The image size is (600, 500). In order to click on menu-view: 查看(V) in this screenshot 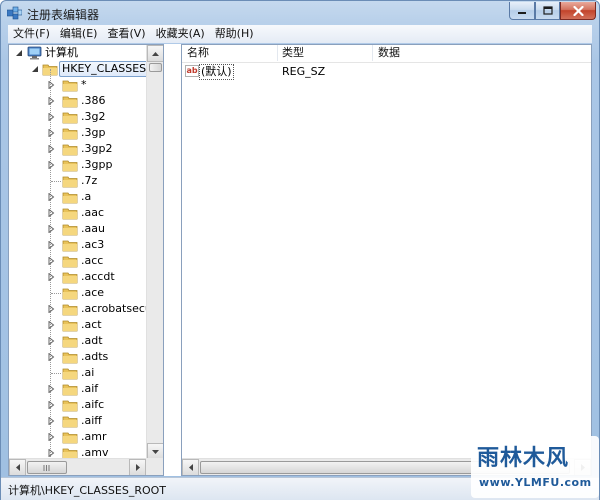, I will do `click(126, 34)`.